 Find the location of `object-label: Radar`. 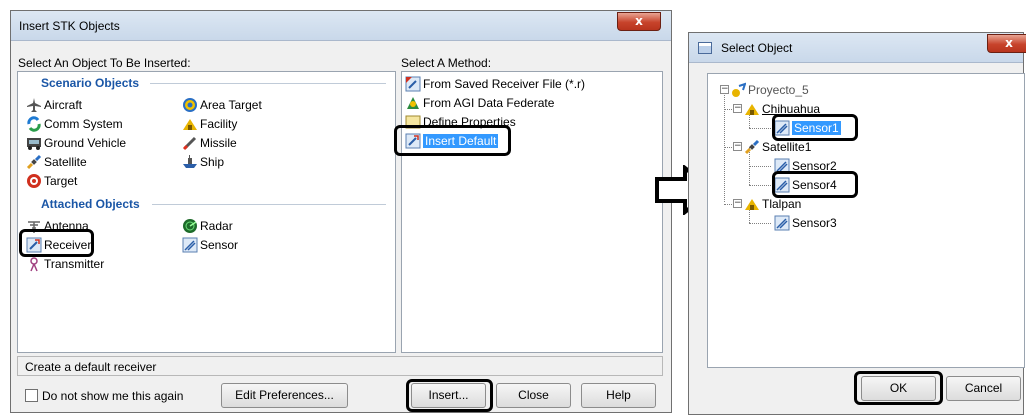

object-label: Radar is located at coordinates (216, 225).